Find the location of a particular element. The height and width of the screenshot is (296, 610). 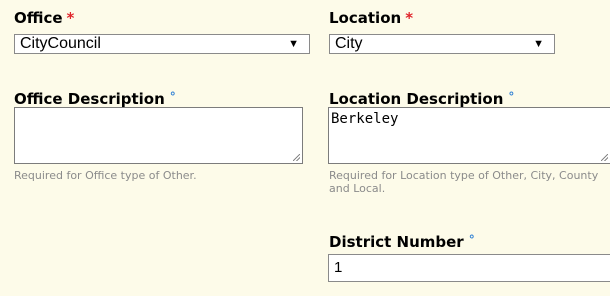

location-label: Location * is located at coordinates (371, 18).